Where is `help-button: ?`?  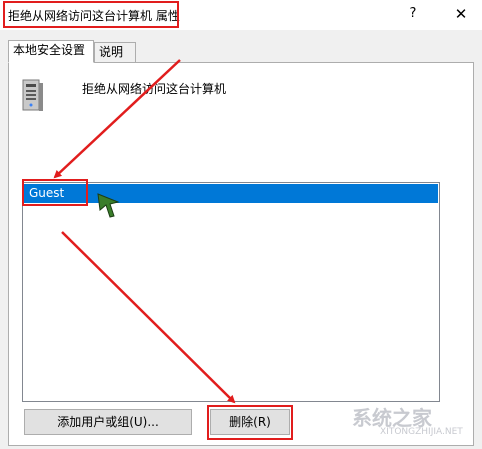 help-button: ? is located at coordinates (413, 14).